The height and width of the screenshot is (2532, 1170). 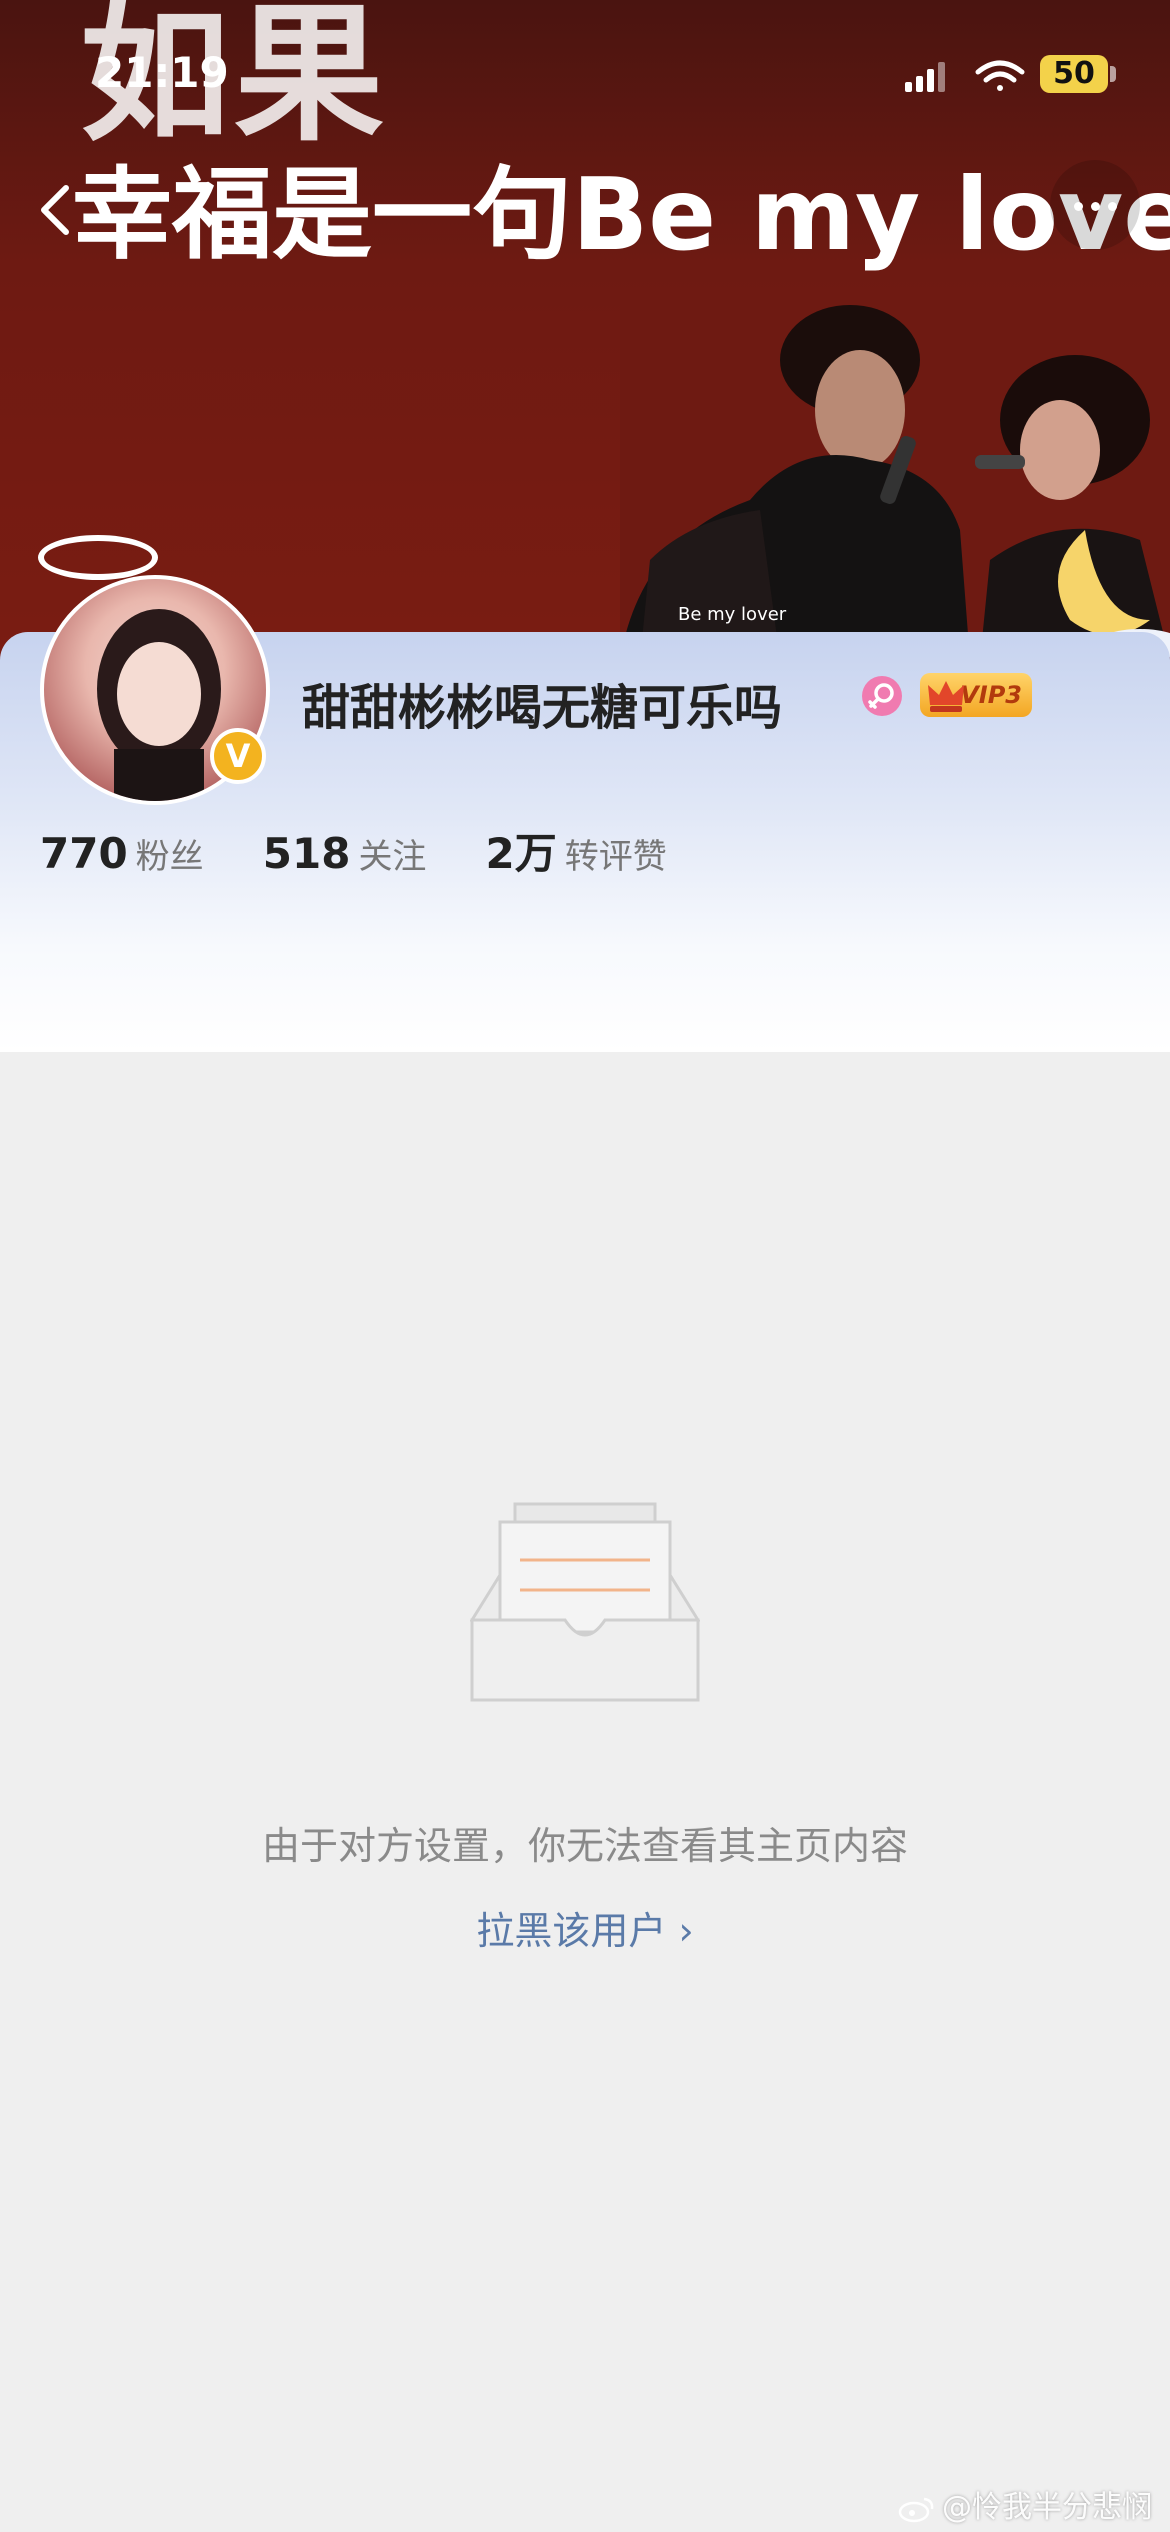 What do you see at coordinates (392, 857) in the screenshot?
I see `stat-label: 关注` at bounding box center [392, 857].